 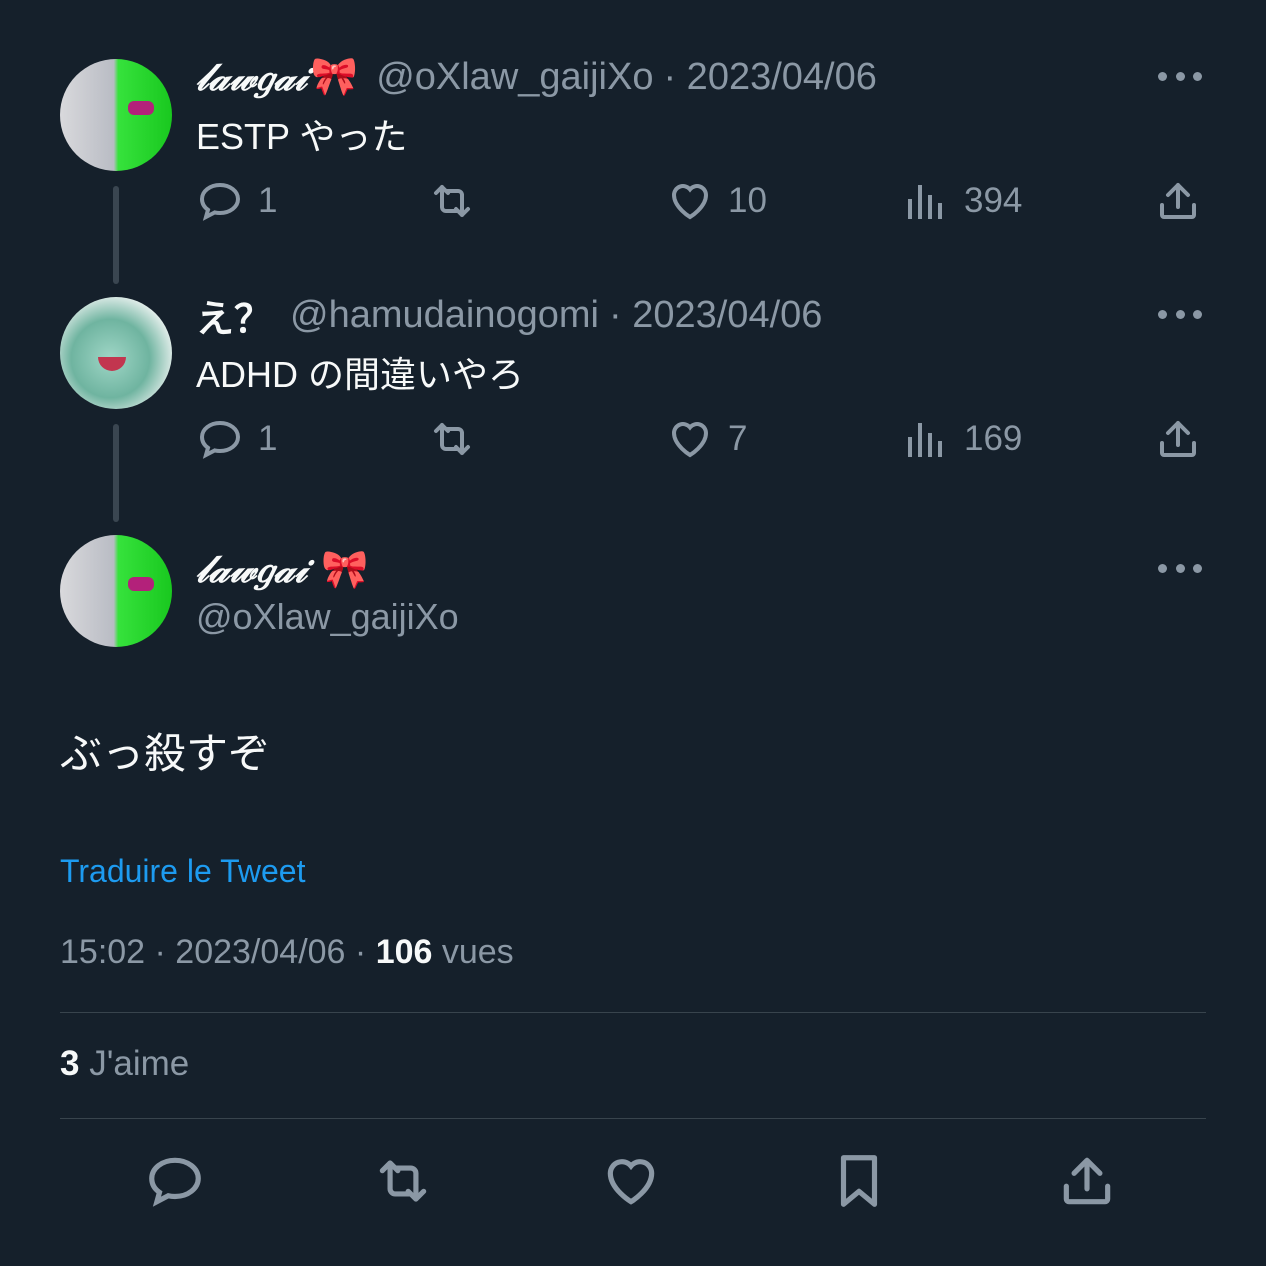 What do you see at coordinates (134, 1063) in the screenshot?
I see `likes-label: J'aime` at bounding box center [134, 1063].